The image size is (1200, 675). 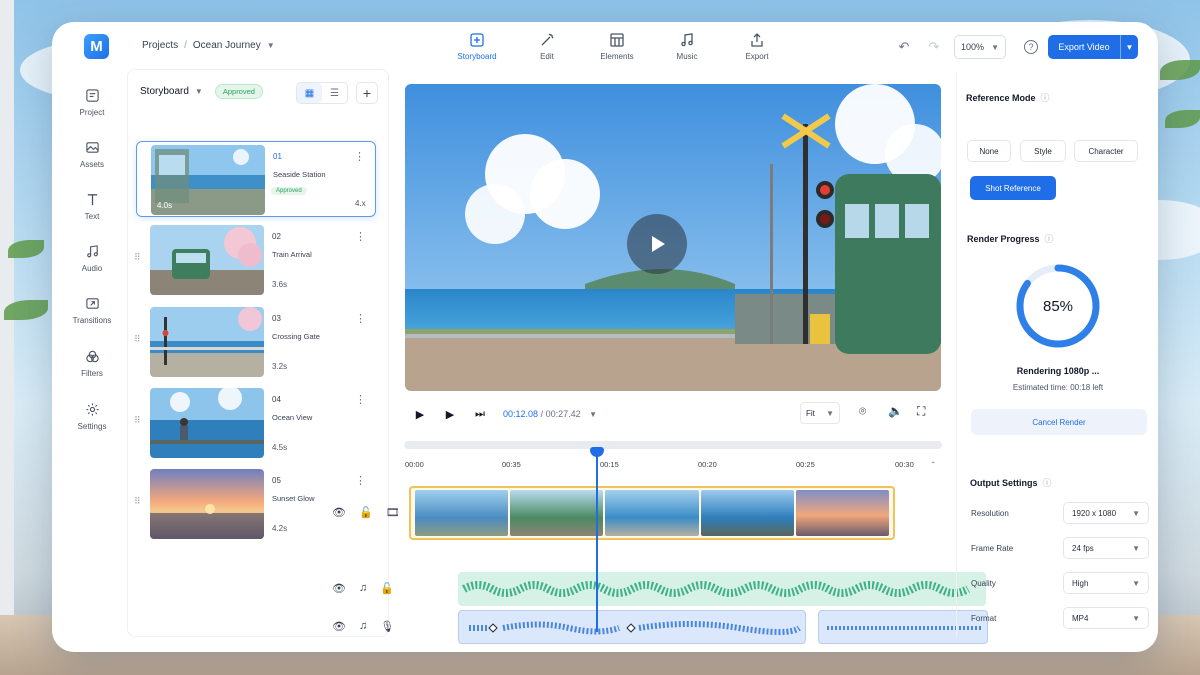 I want to click on shot-number: 04, so click(x=276, y=399).